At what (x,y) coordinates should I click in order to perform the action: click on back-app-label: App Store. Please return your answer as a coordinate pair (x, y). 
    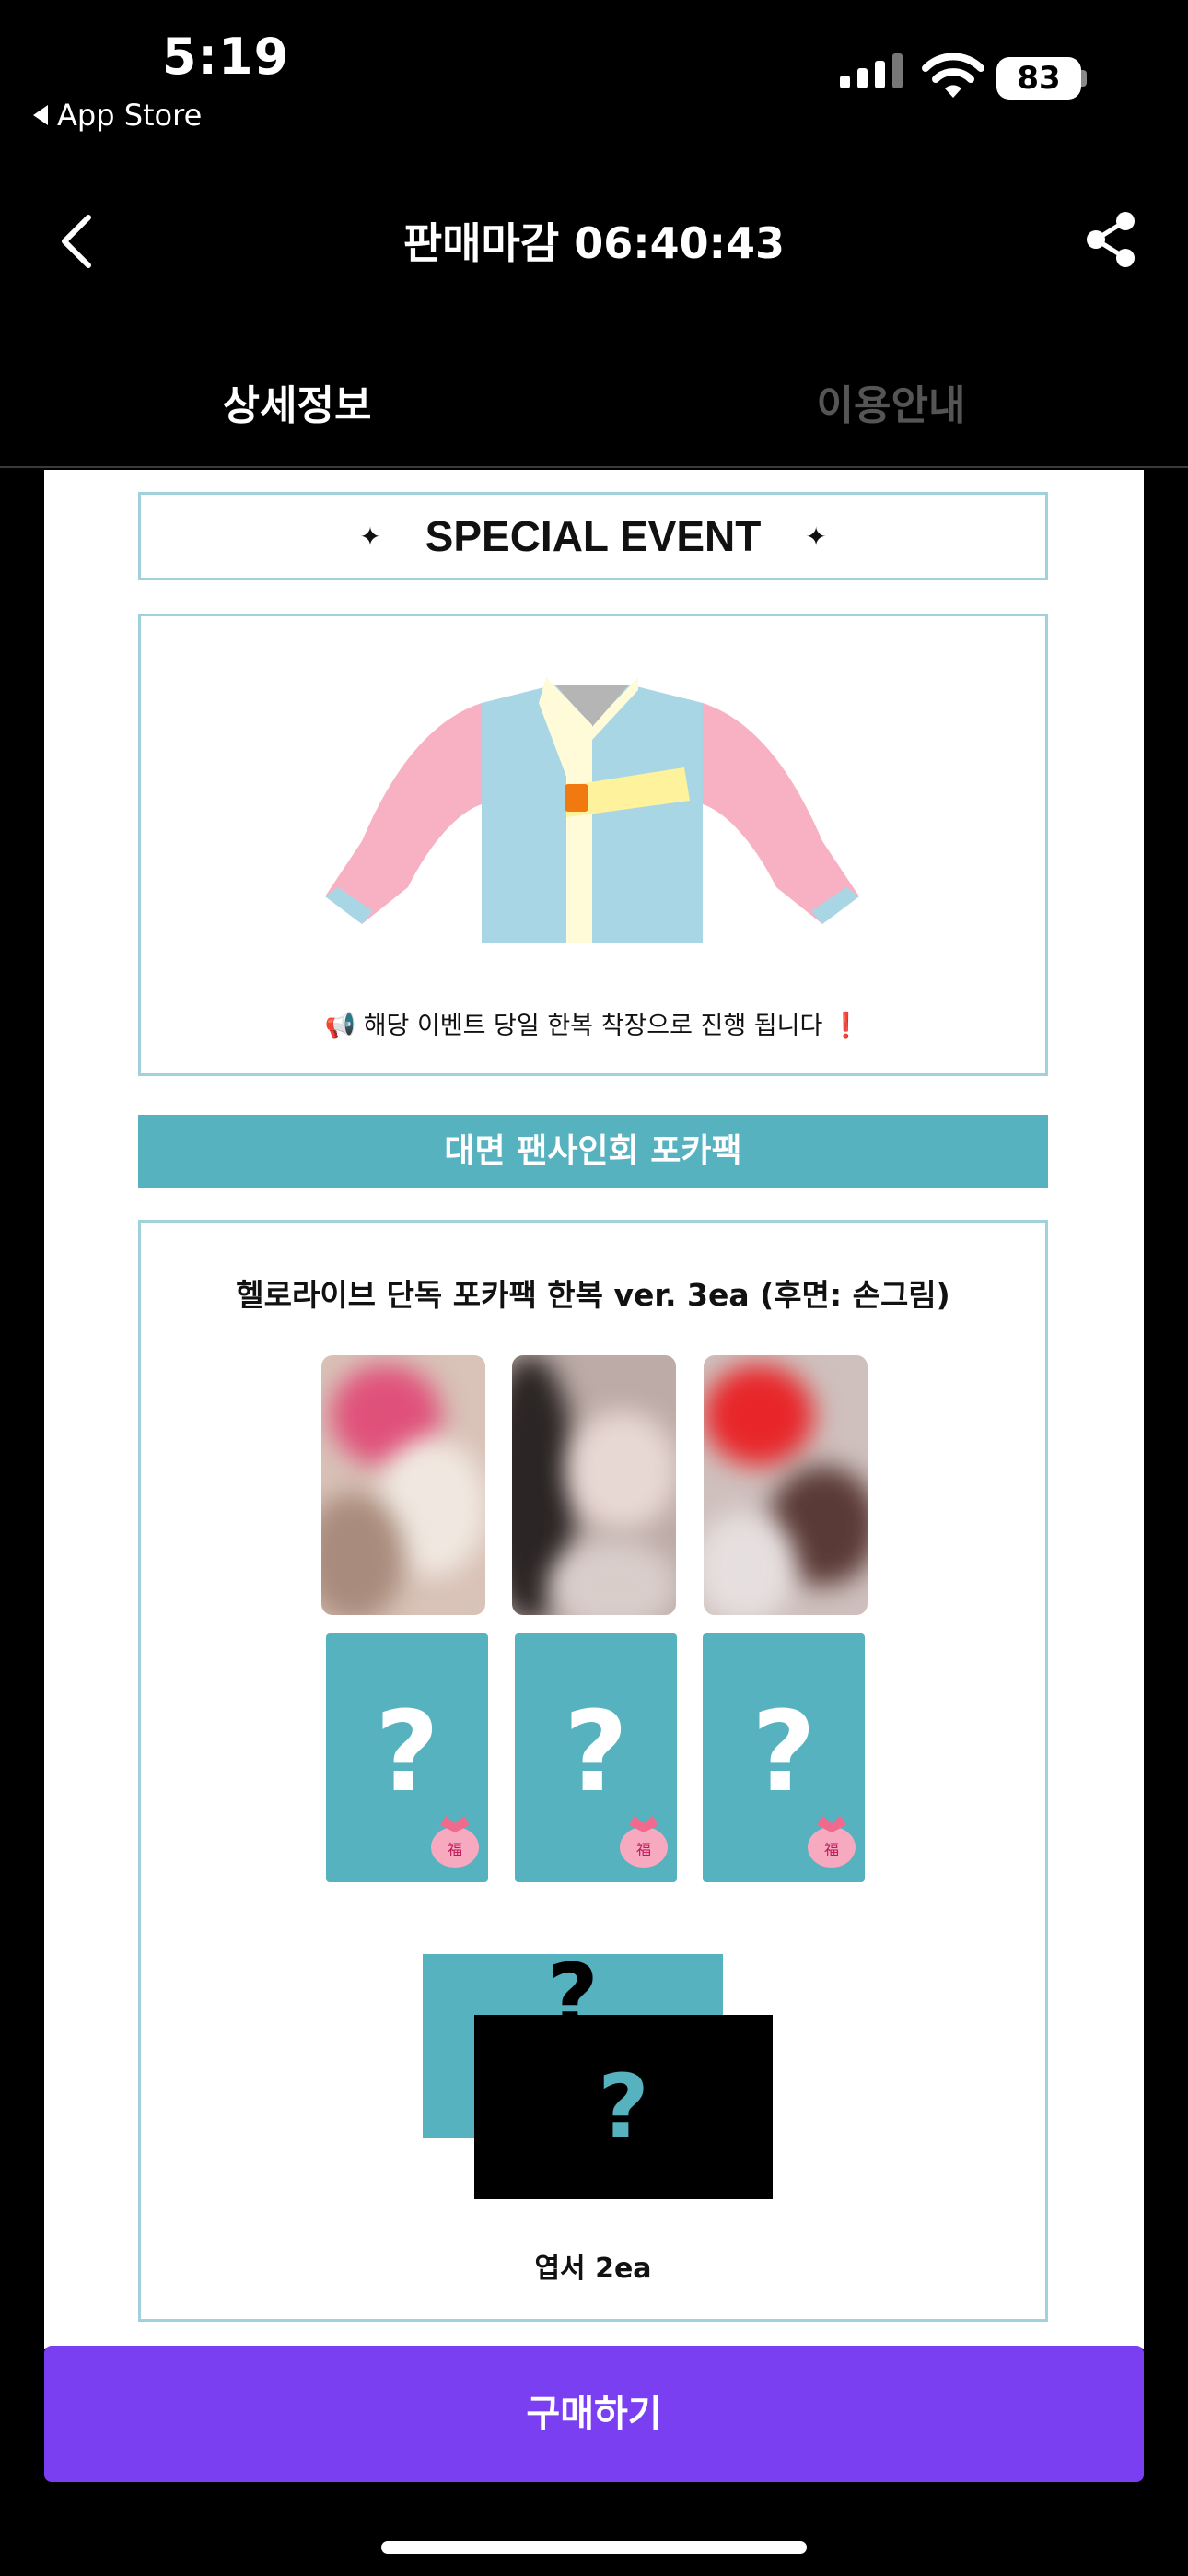
    Looking at the image, I should click on (130, 115).